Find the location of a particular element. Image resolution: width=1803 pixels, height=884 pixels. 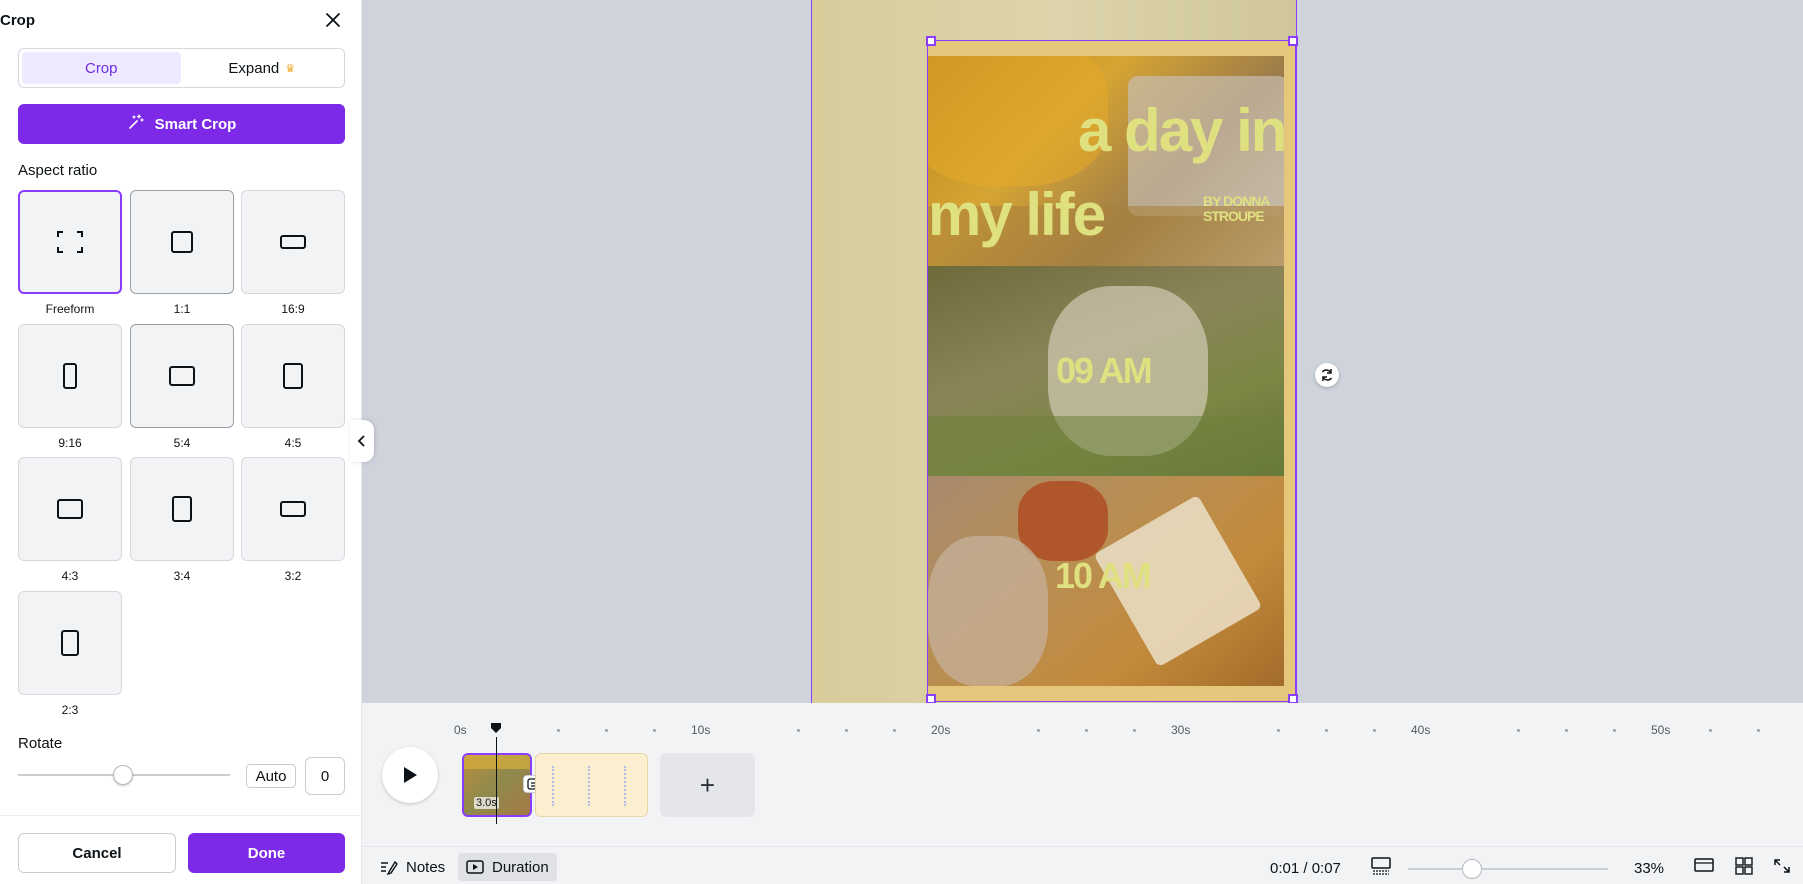

tick-label: 30s is located at coordinates (1181, 730).